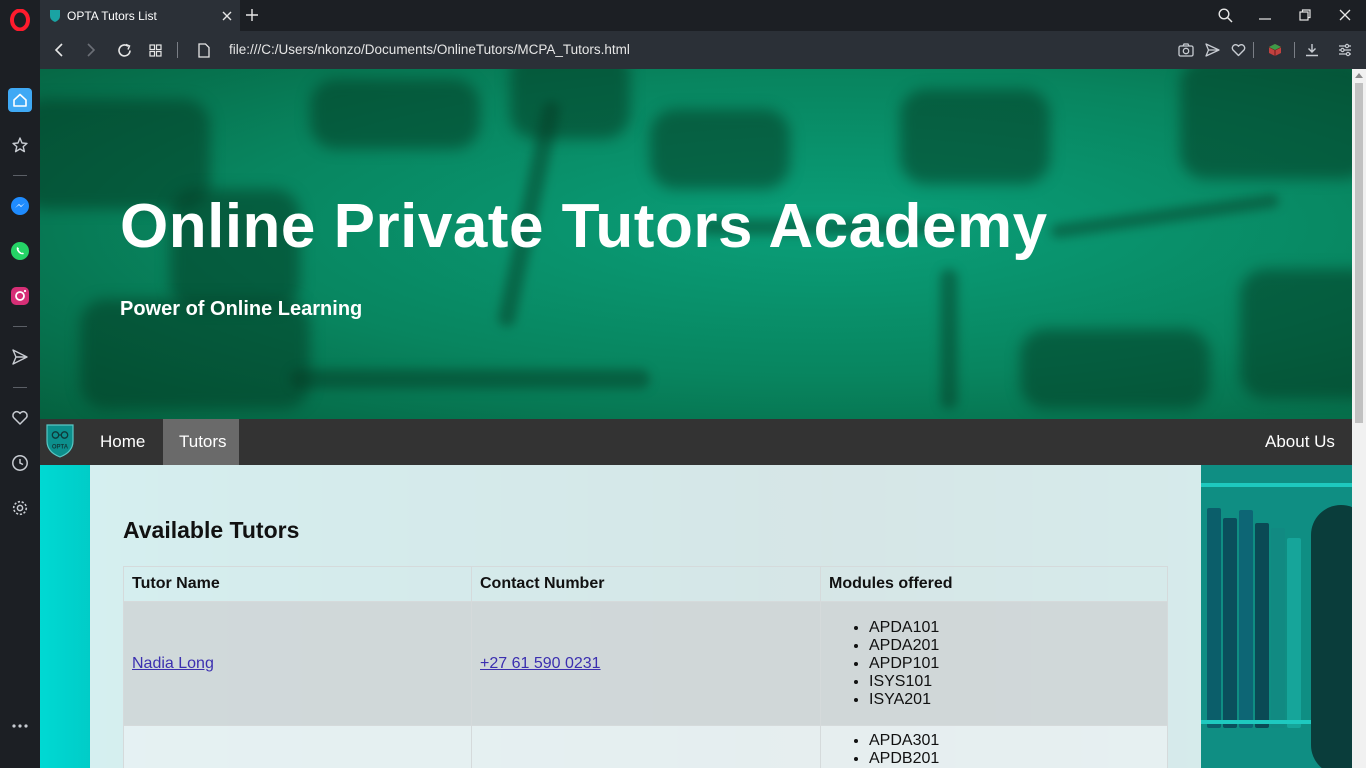 The height and width of the screenshot is (768, 1366). I want to click on downloads-icon, so click(1312, 50).